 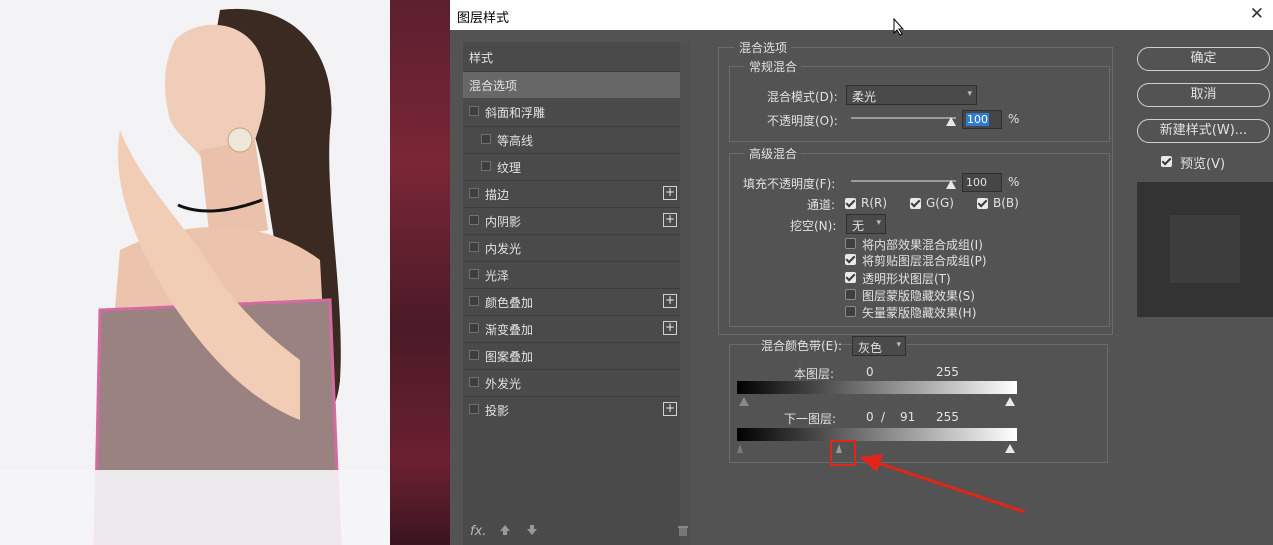 I want to click on close-icon: ✕, so click(x=1257, y=14).